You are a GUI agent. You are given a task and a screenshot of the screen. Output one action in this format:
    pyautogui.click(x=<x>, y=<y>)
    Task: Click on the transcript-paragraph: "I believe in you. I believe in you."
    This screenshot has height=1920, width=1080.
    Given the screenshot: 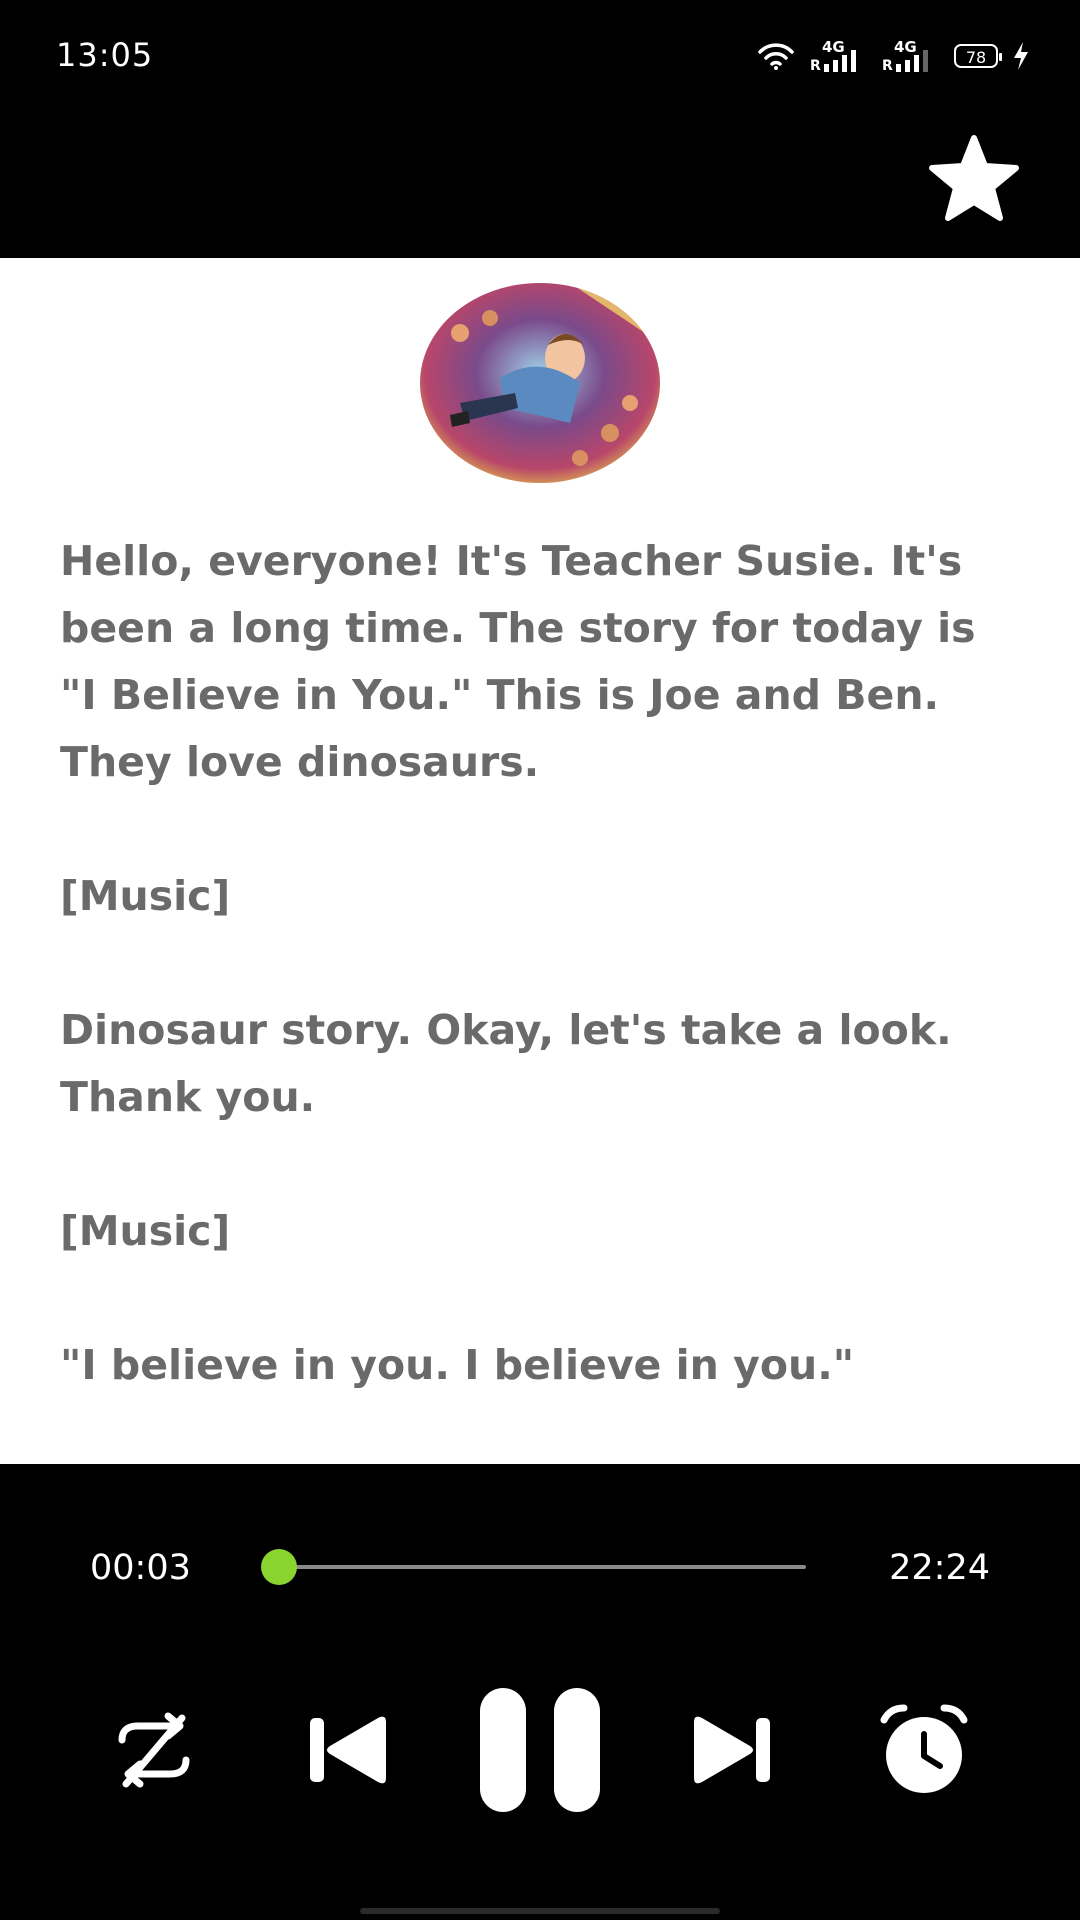 What is the action you would take?
    pyautogui.click(x=457, y=1365)
    